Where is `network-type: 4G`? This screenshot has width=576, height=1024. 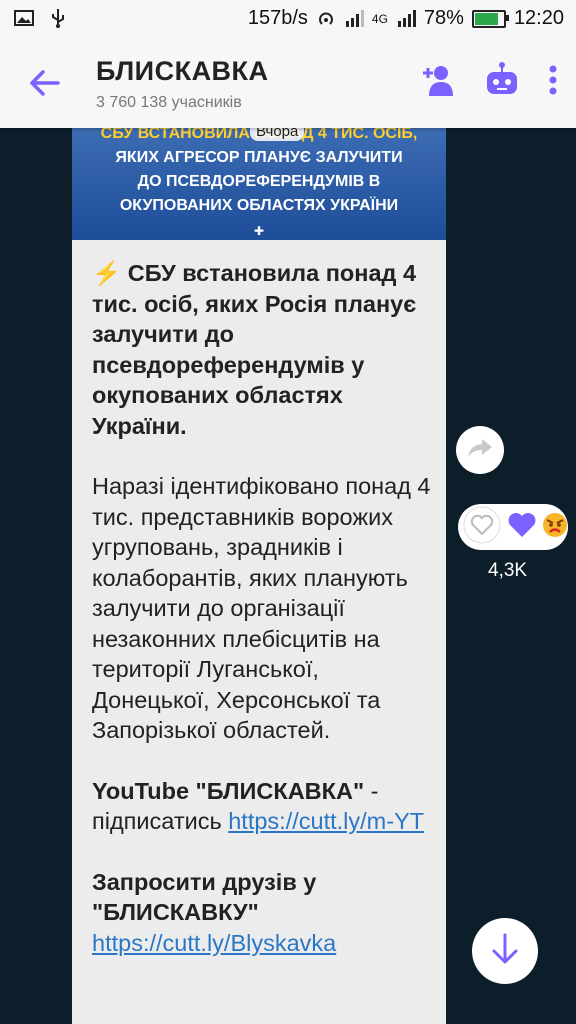 network-type: 4G is located at coordinates (379, 18).